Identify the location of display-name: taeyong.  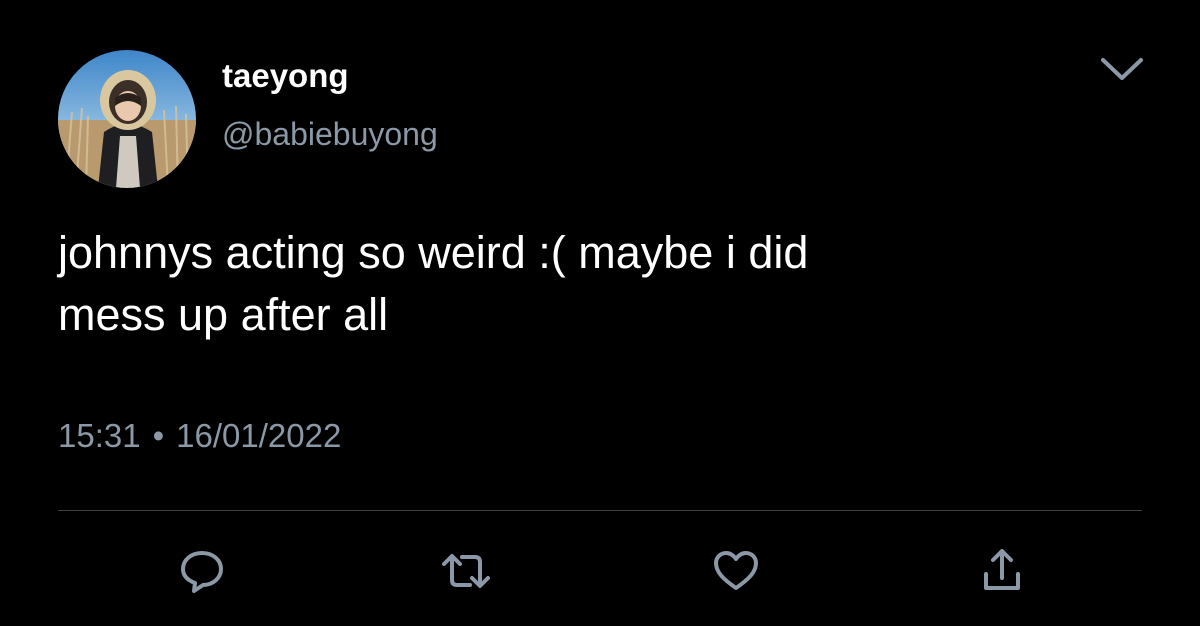
(285, 76).